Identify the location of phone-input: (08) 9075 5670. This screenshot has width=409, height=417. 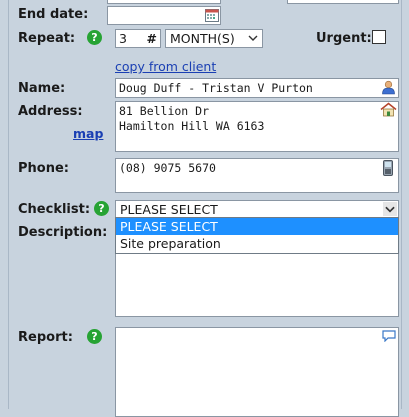
(257, 175).